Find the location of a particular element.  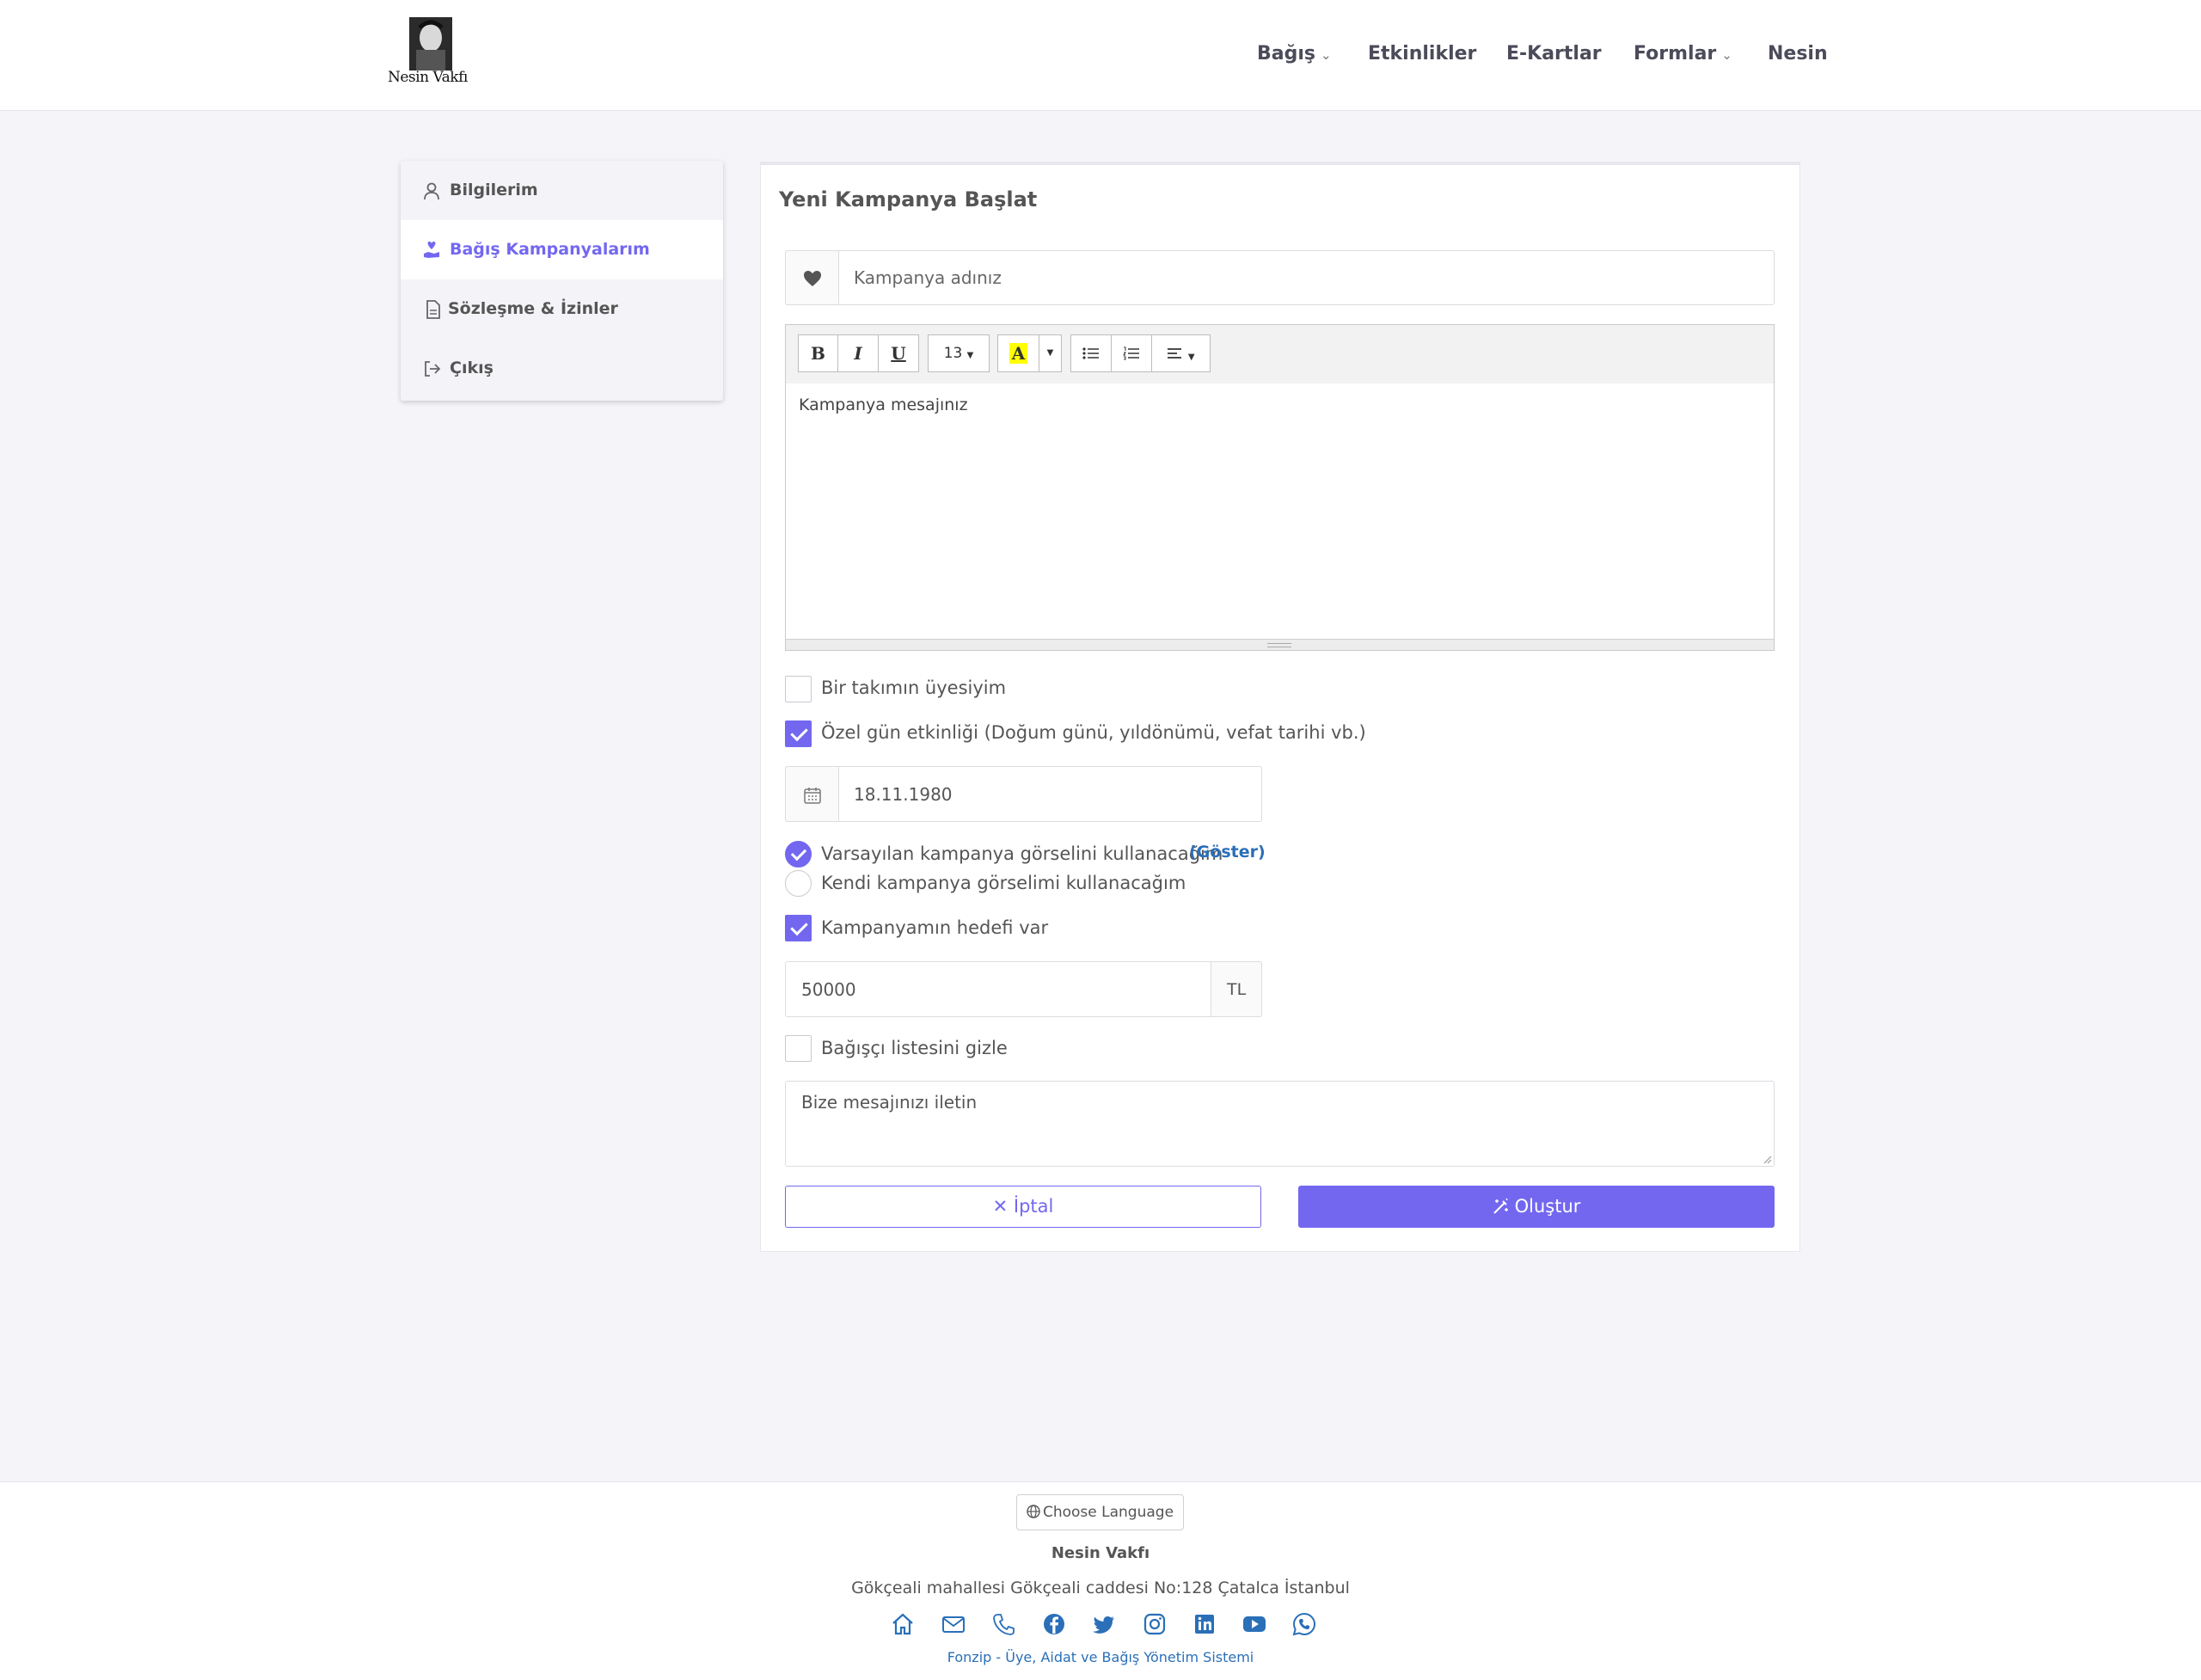

has-goal-label: Kampanyamın hedefi var is located at coordinates (935, 928).